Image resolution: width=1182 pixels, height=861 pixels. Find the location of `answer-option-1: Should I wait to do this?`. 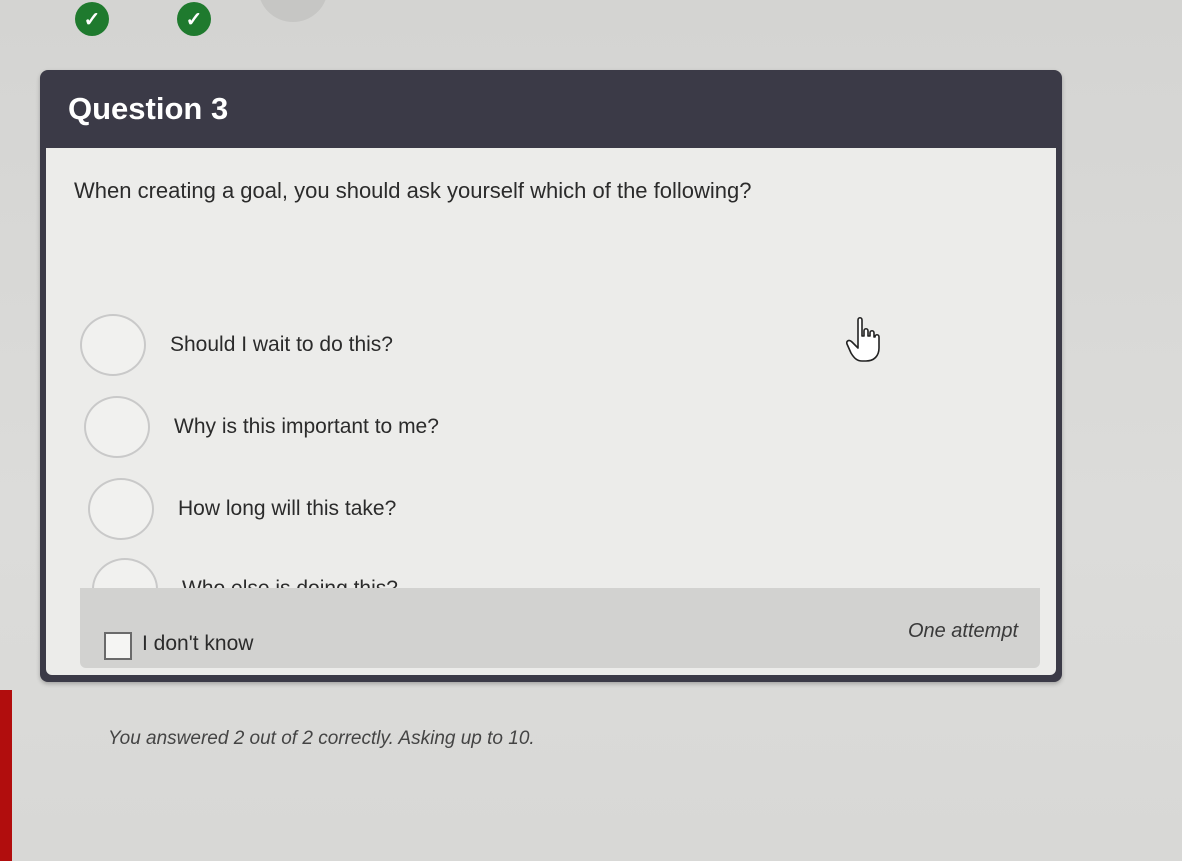

answer-option-1: Should I wait to do this? is located at coordinates (236, 345).